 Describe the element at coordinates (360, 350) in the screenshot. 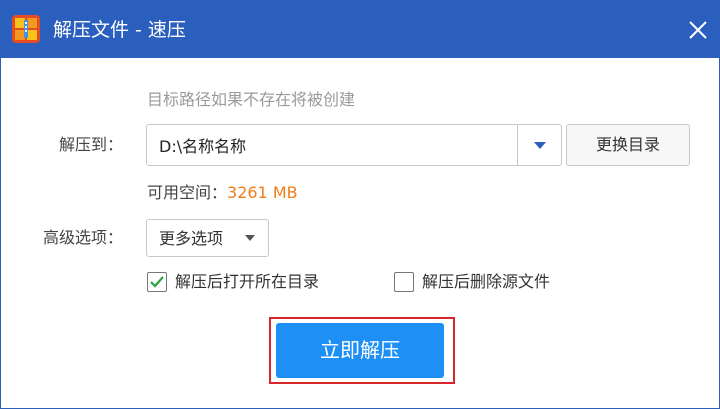

I see `extract-now-button: 立即解压` at that location.